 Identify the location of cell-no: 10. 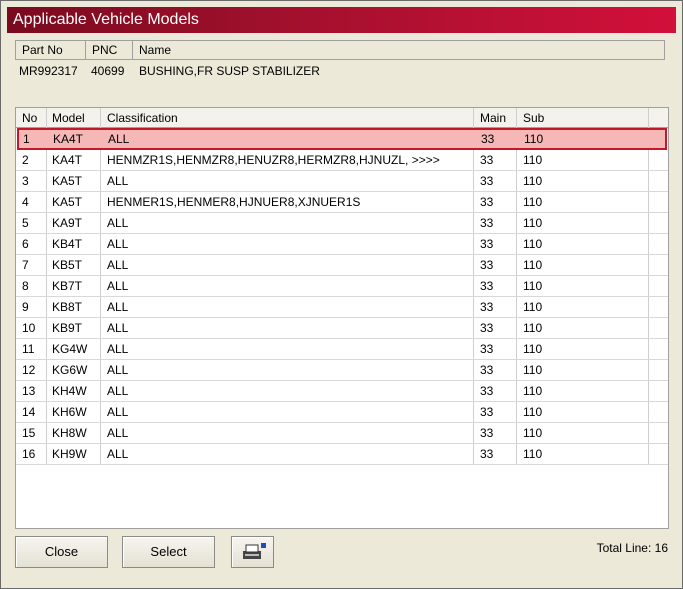
(29, 328).